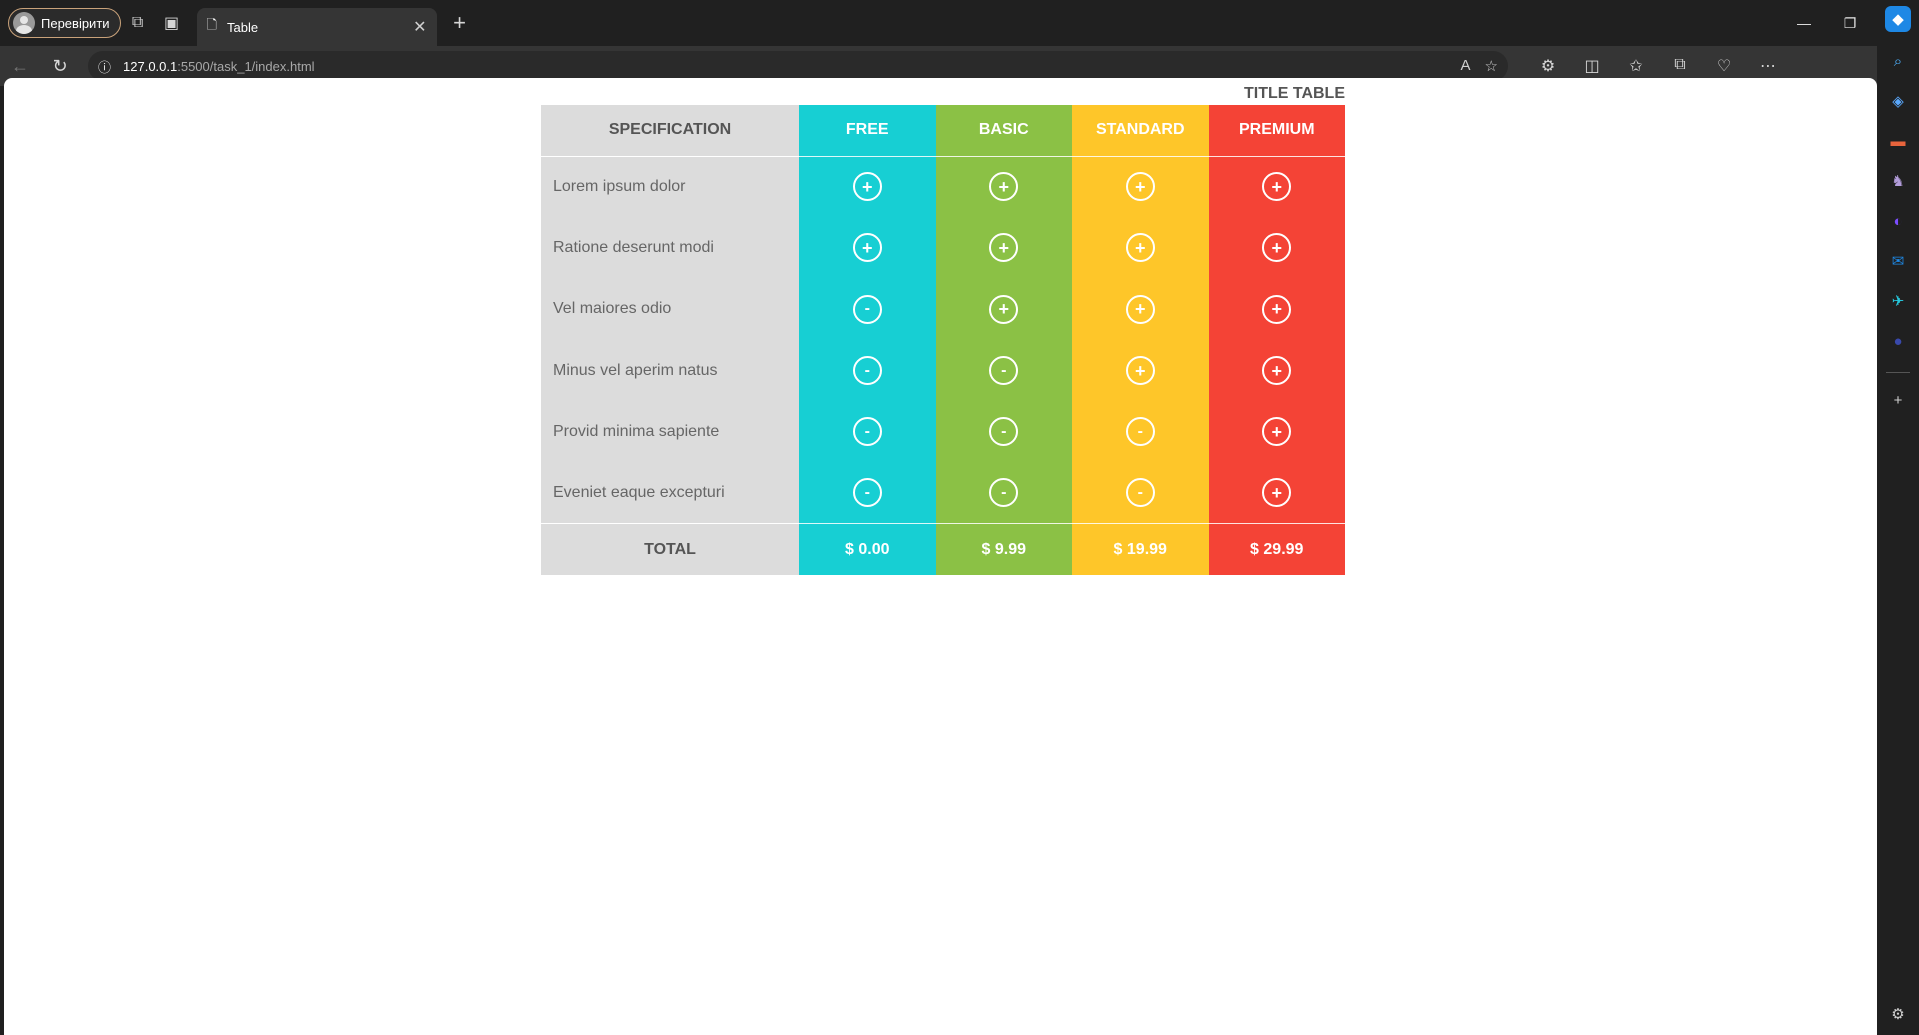 This screenshot has height=1035, width=1919. What do you see at coordinates (1898, 181) in the screenshot?
I see `games-icon: ♞` at bounding box center [1898, 181].